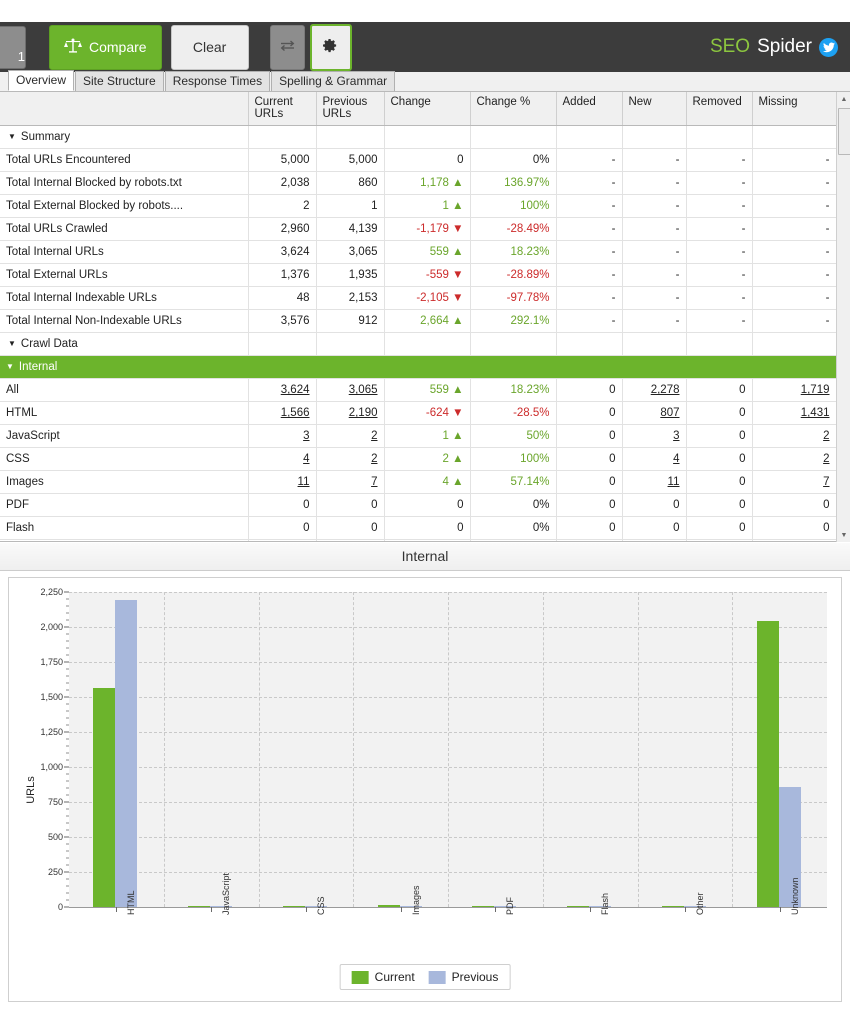  I want to click on tab-spelling-grammar: Spelling & Grammar, so click(333, 81).